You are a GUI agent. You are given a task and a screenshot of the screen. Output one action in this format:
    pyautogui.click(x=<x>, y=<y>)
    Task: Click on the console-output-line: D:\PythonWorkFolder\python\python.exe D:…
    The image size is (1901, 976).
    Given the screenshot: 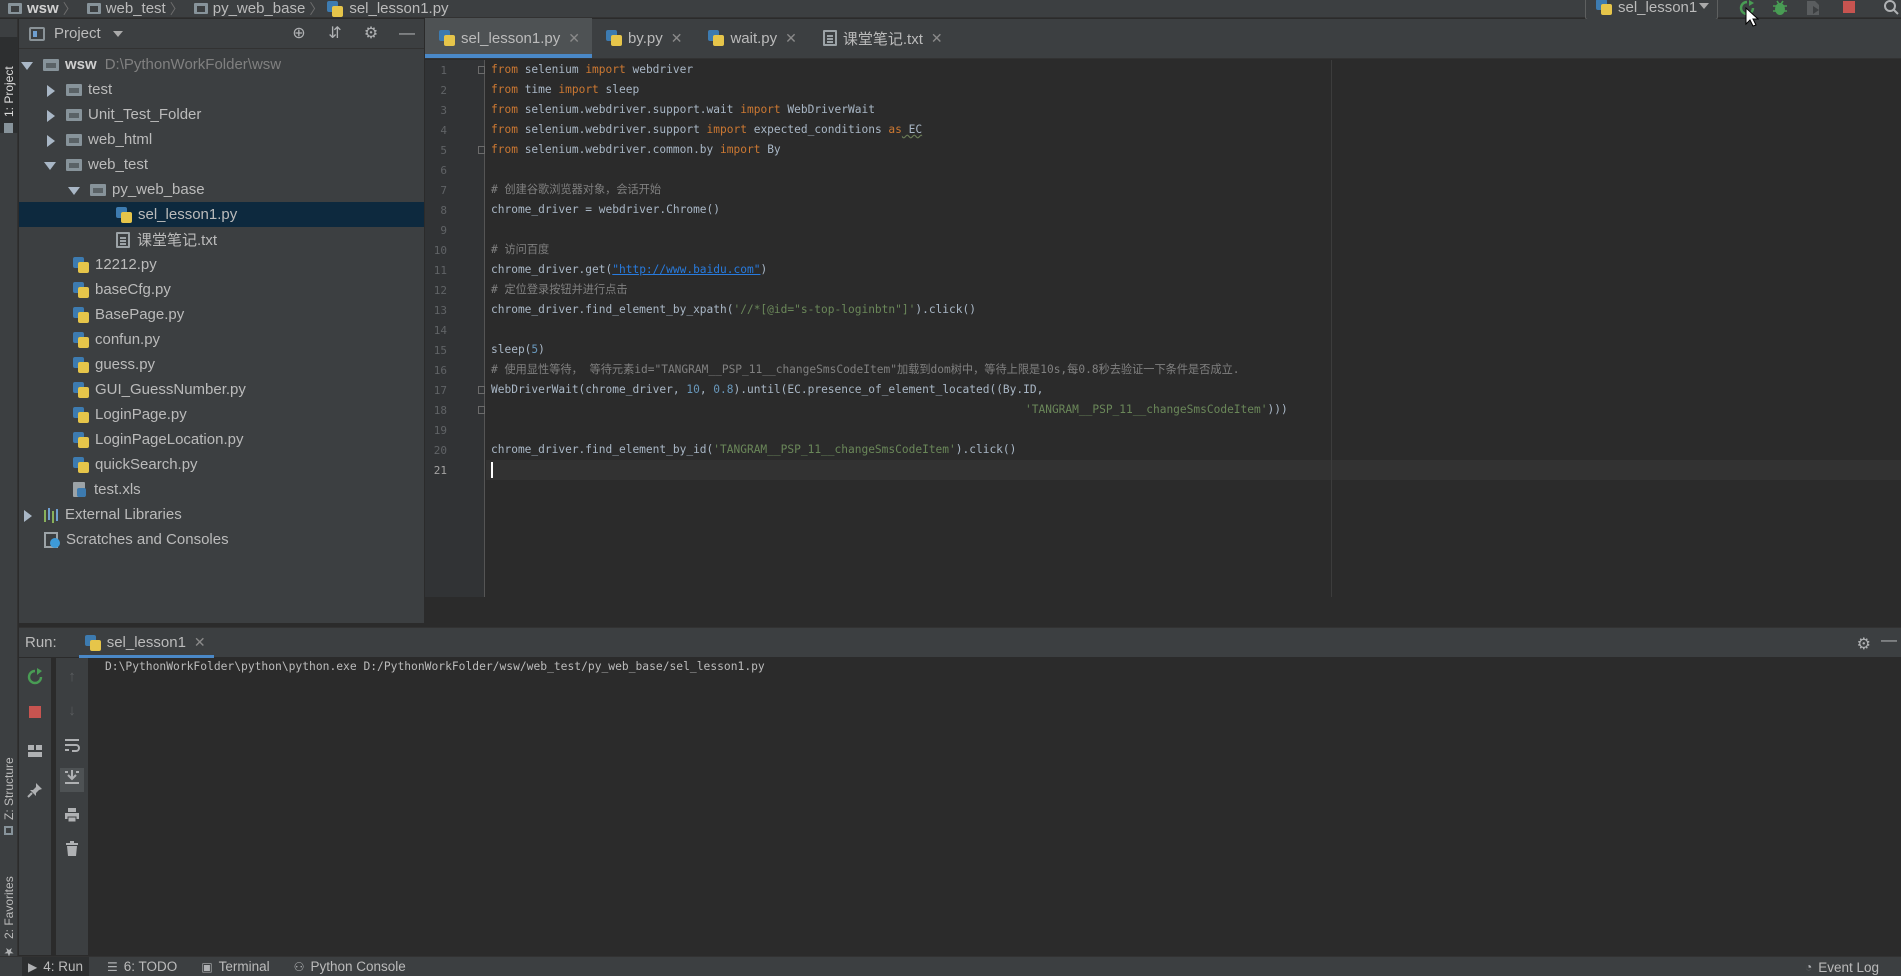 What is the action you would take?
    pyautogui.click(x=435, y=666)
    